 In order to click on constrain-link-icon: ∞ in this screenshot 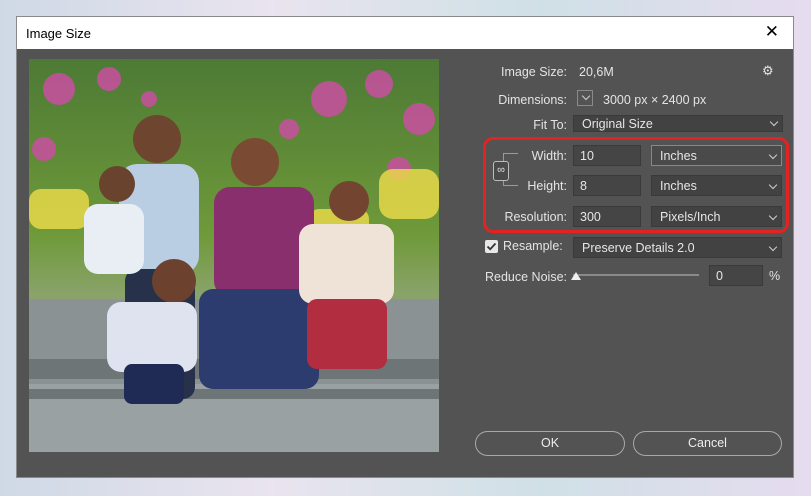, I will do `click(501, 171)`.